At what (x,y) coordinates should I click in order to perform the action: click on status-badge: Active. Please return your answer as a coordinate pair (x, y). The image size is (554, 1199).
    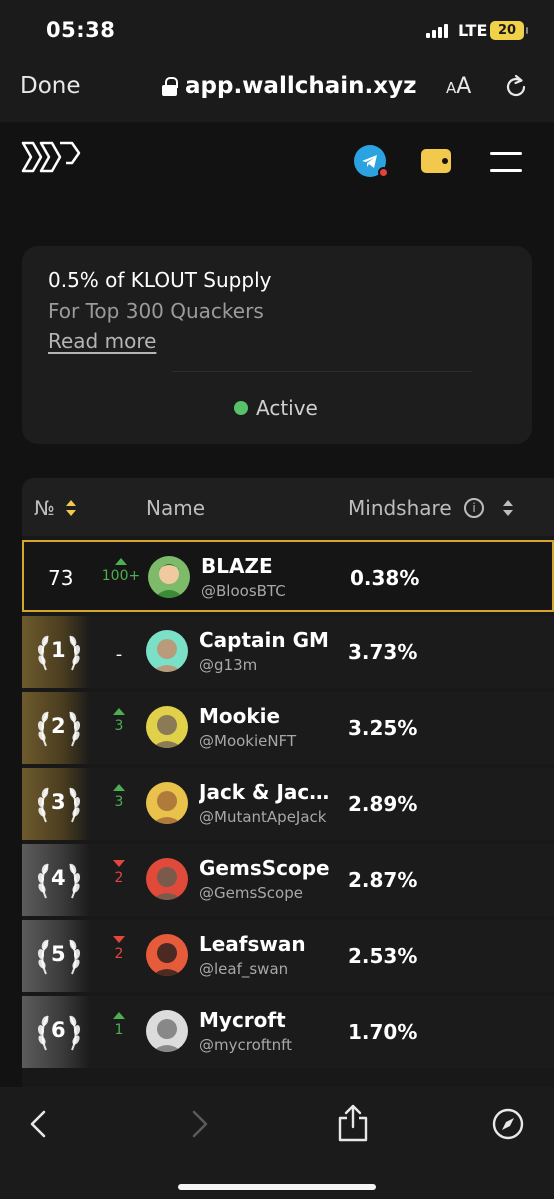
    Looking at the image, I should click on (276, 408).